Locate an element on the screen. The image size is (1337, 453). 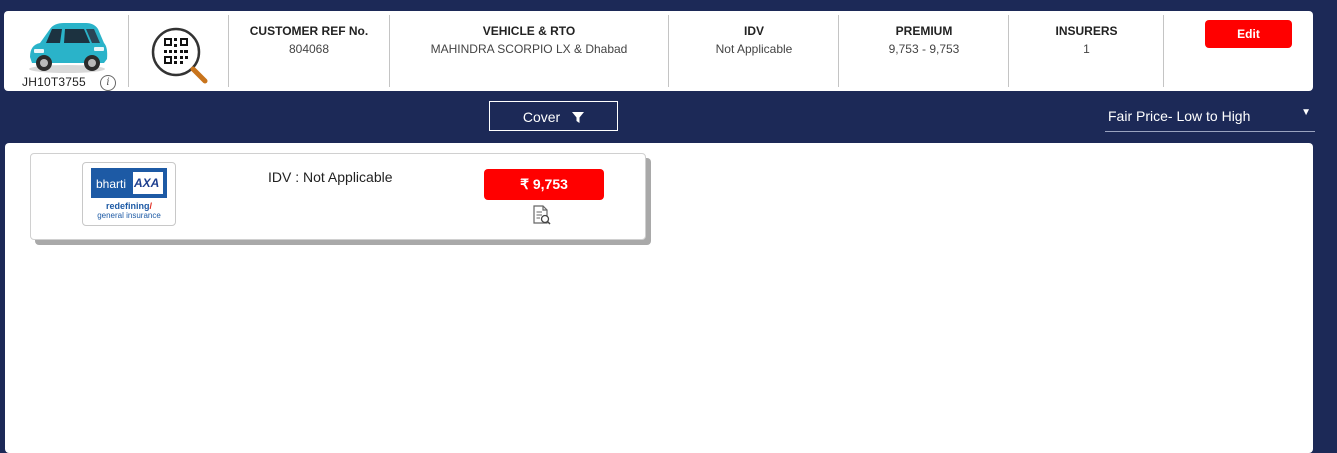
insurer-tagline-primary: redefining/ is located at coordinates (129, 206).